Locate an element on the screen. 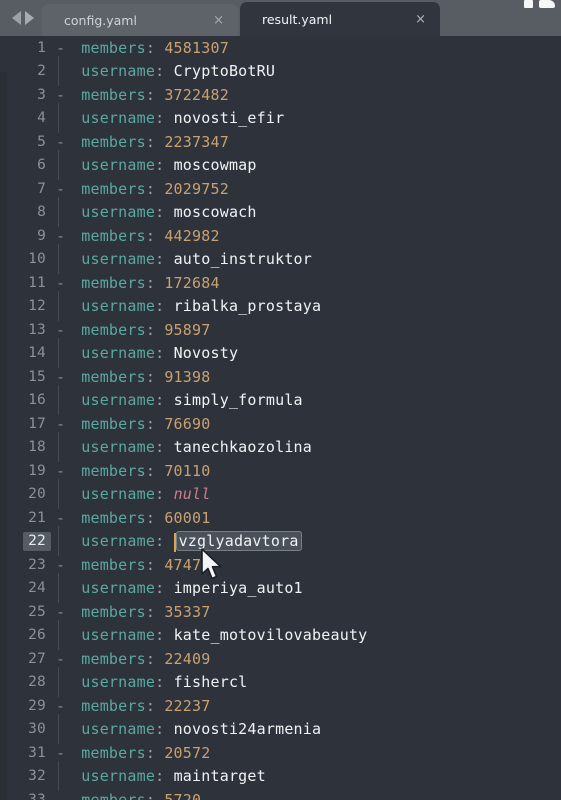 Image resolution: width=561 pixels, height=800 pixels. code-line-content: - members: 47471 is located at coordinates (308, 565).